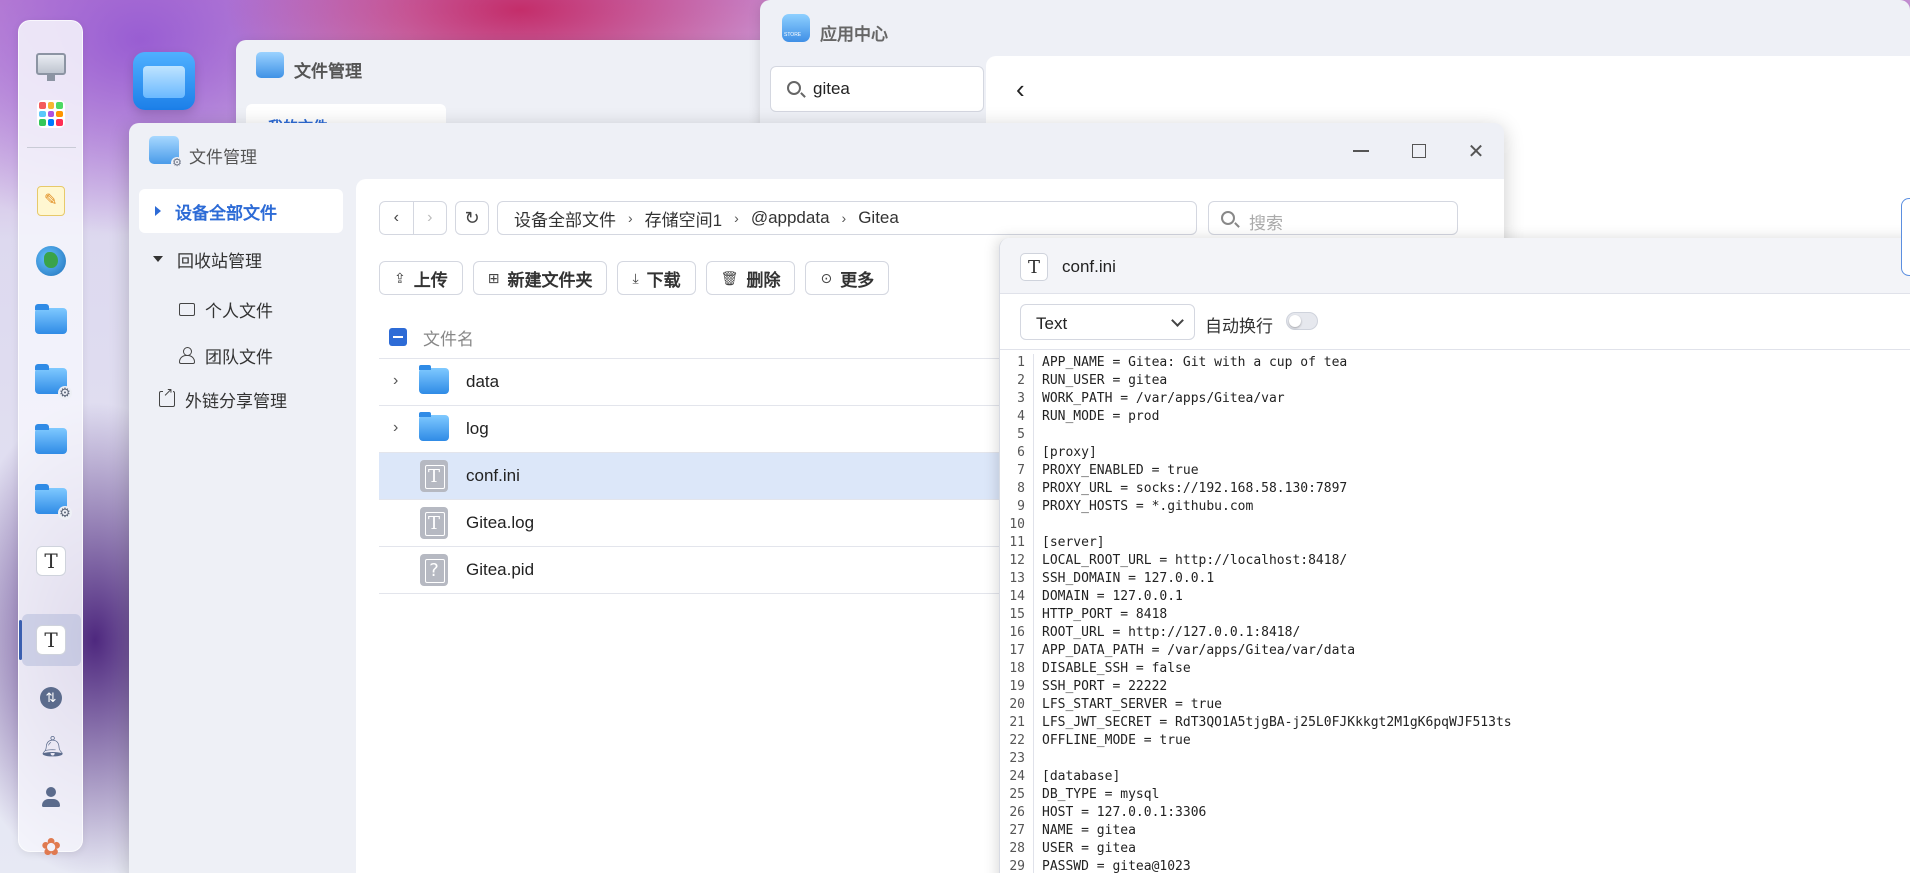 The image size is (1910, 873). I want to click on code-line: 24 [database], so click(1455, 777).